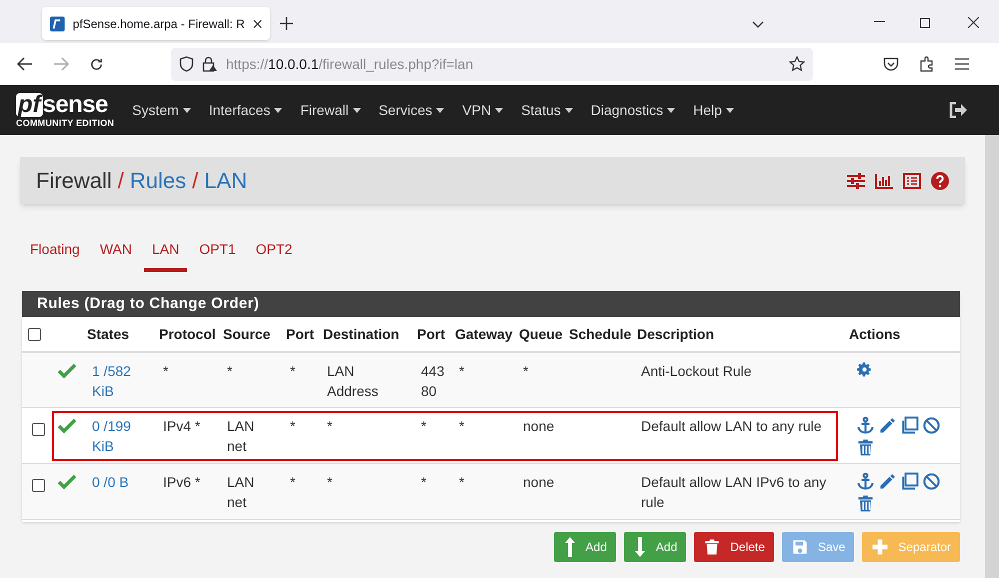 This screenshot has height=578, width=999. I want to click on star-icon, so click(797, 64).